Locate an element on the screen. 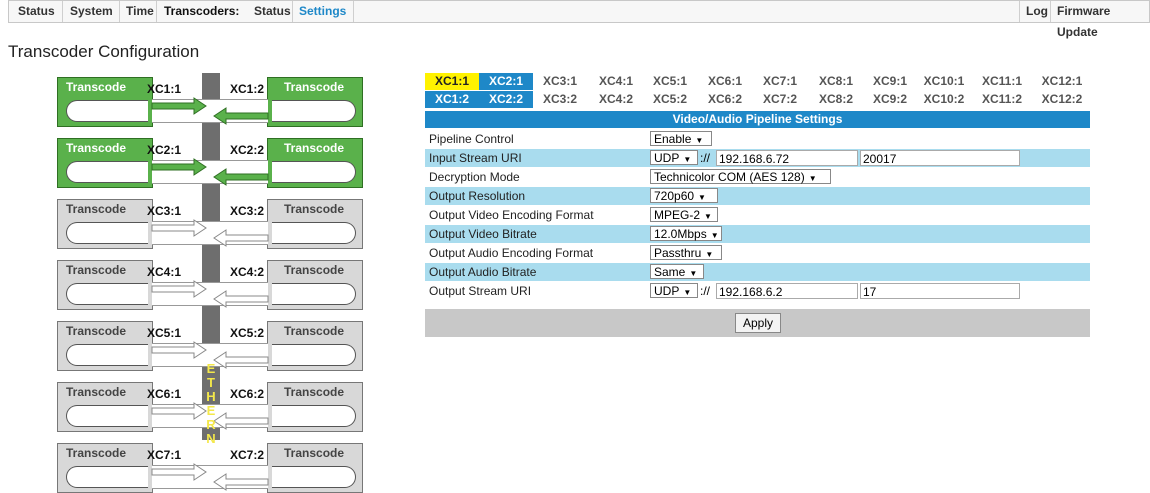 Image resolution: width=1150 pixels, height=493 pixels. xc-label-left: XC6:1 is located at coordinates (164, 394).